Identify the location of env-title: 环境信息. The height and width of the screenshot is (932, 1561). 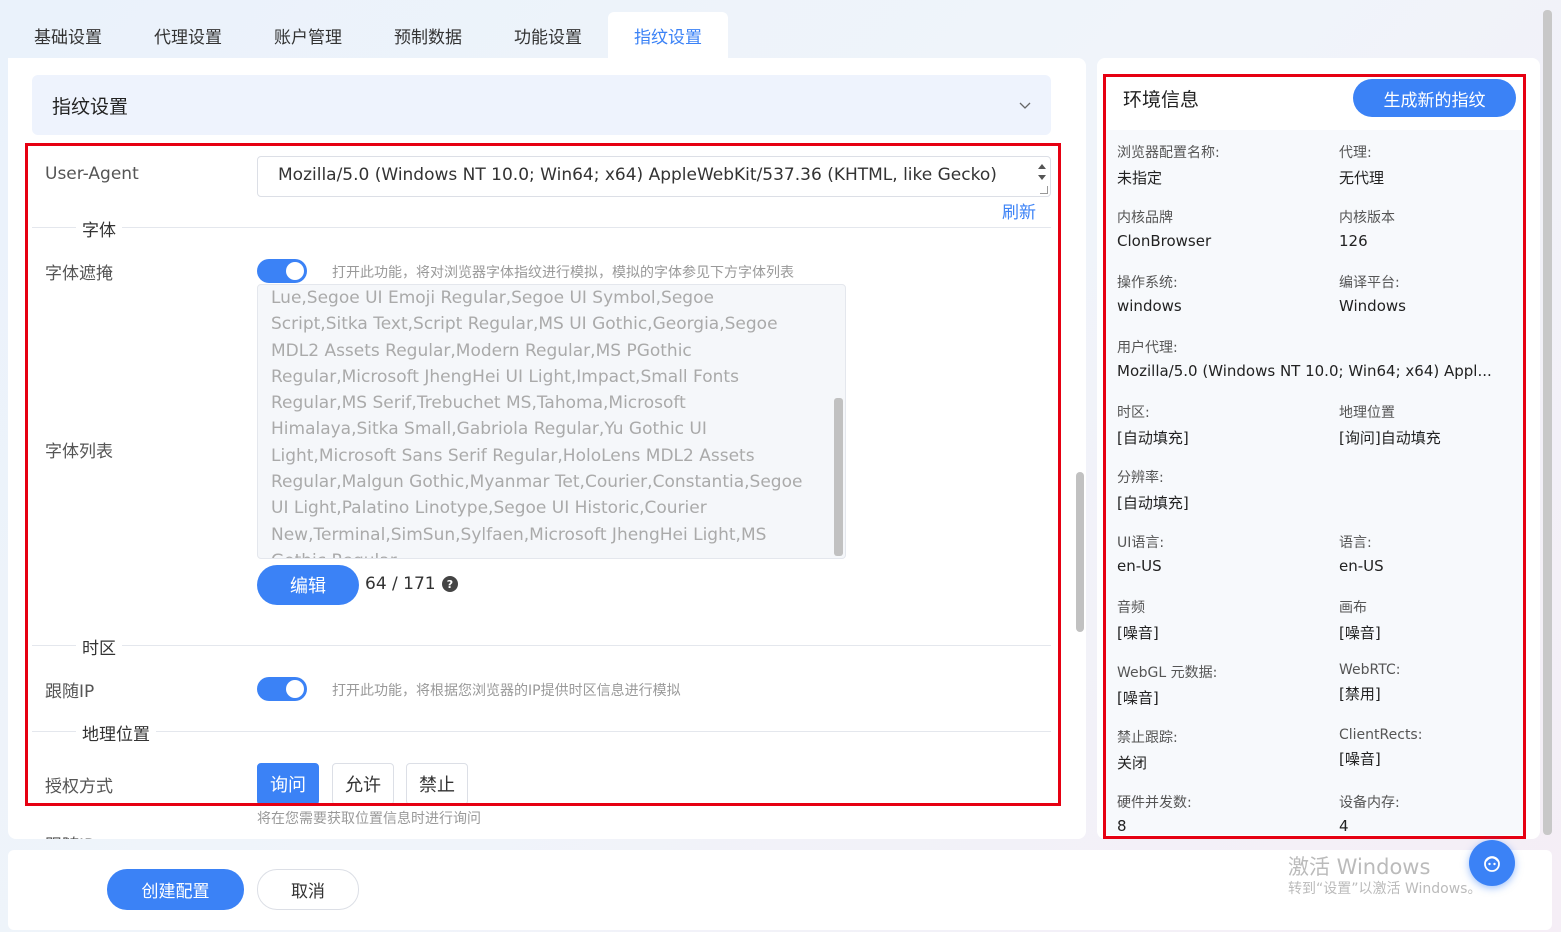
(1161, 100).